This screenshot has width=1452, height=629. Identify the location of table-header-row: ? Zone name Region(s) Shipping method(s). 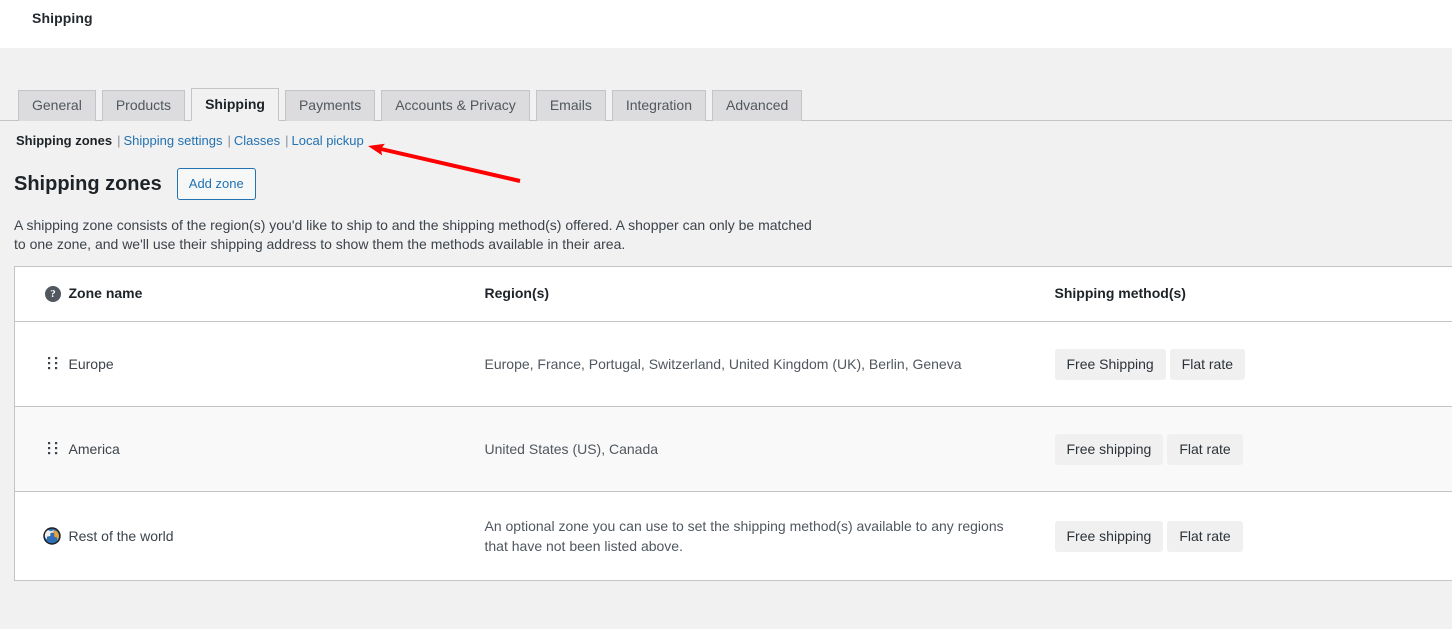
(733, 294).